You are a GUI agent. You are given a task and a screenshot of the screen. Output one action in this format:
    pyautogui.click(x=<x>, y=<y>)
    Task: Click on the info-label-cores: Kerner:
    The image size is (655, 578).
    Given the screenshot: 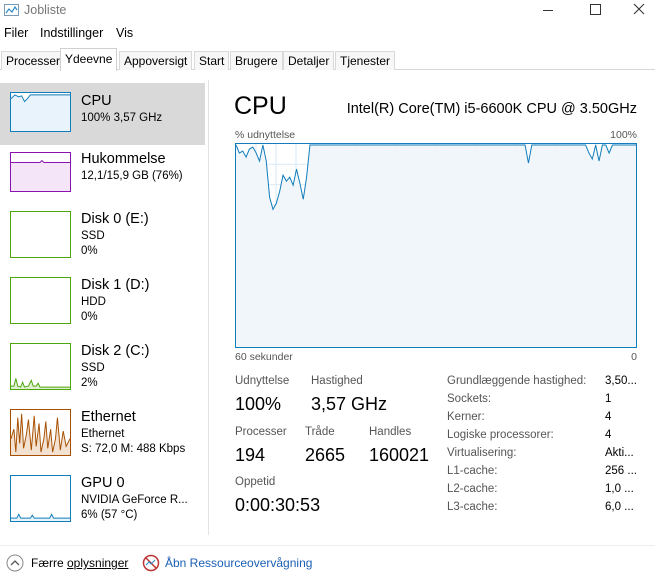 What is the action you would take?
    pyautogui.click(x=466, y=417)
    